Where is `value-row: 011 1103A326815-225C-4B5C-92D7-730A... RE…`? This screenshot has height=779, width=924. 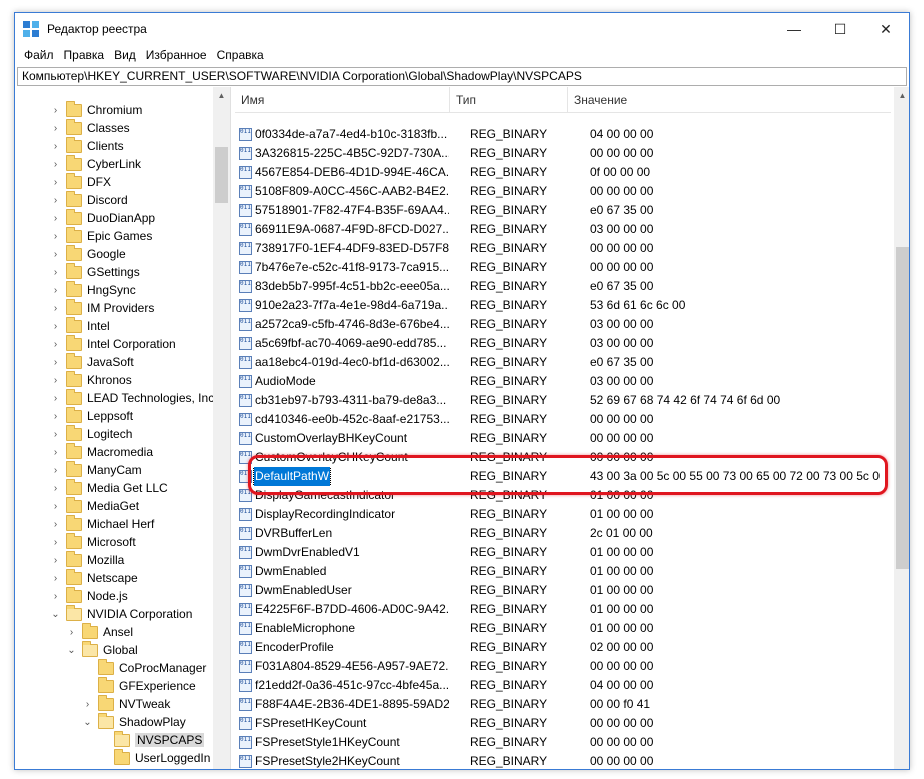 value-row: 011 1103A326815-225C-4B5C-92D7-730A... RE… is located at coordinates (563, 153).